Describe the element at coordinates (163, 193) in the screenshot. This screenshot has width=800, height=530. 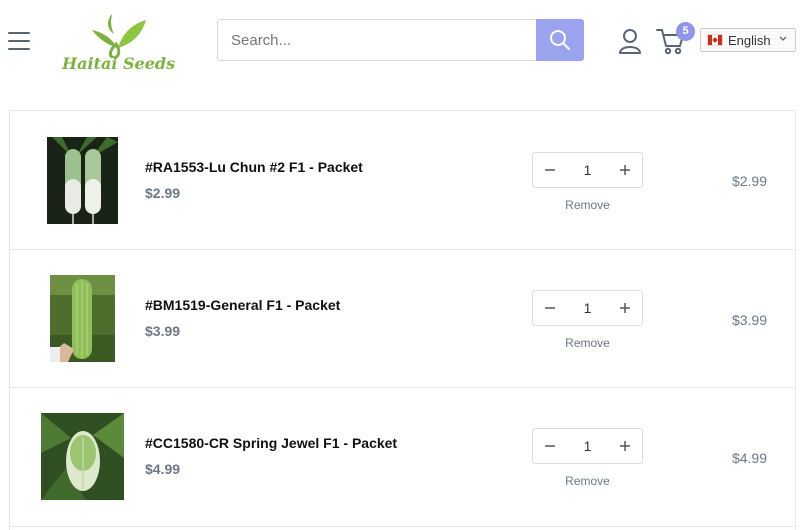
I see `product-price: $2.99` at that location.